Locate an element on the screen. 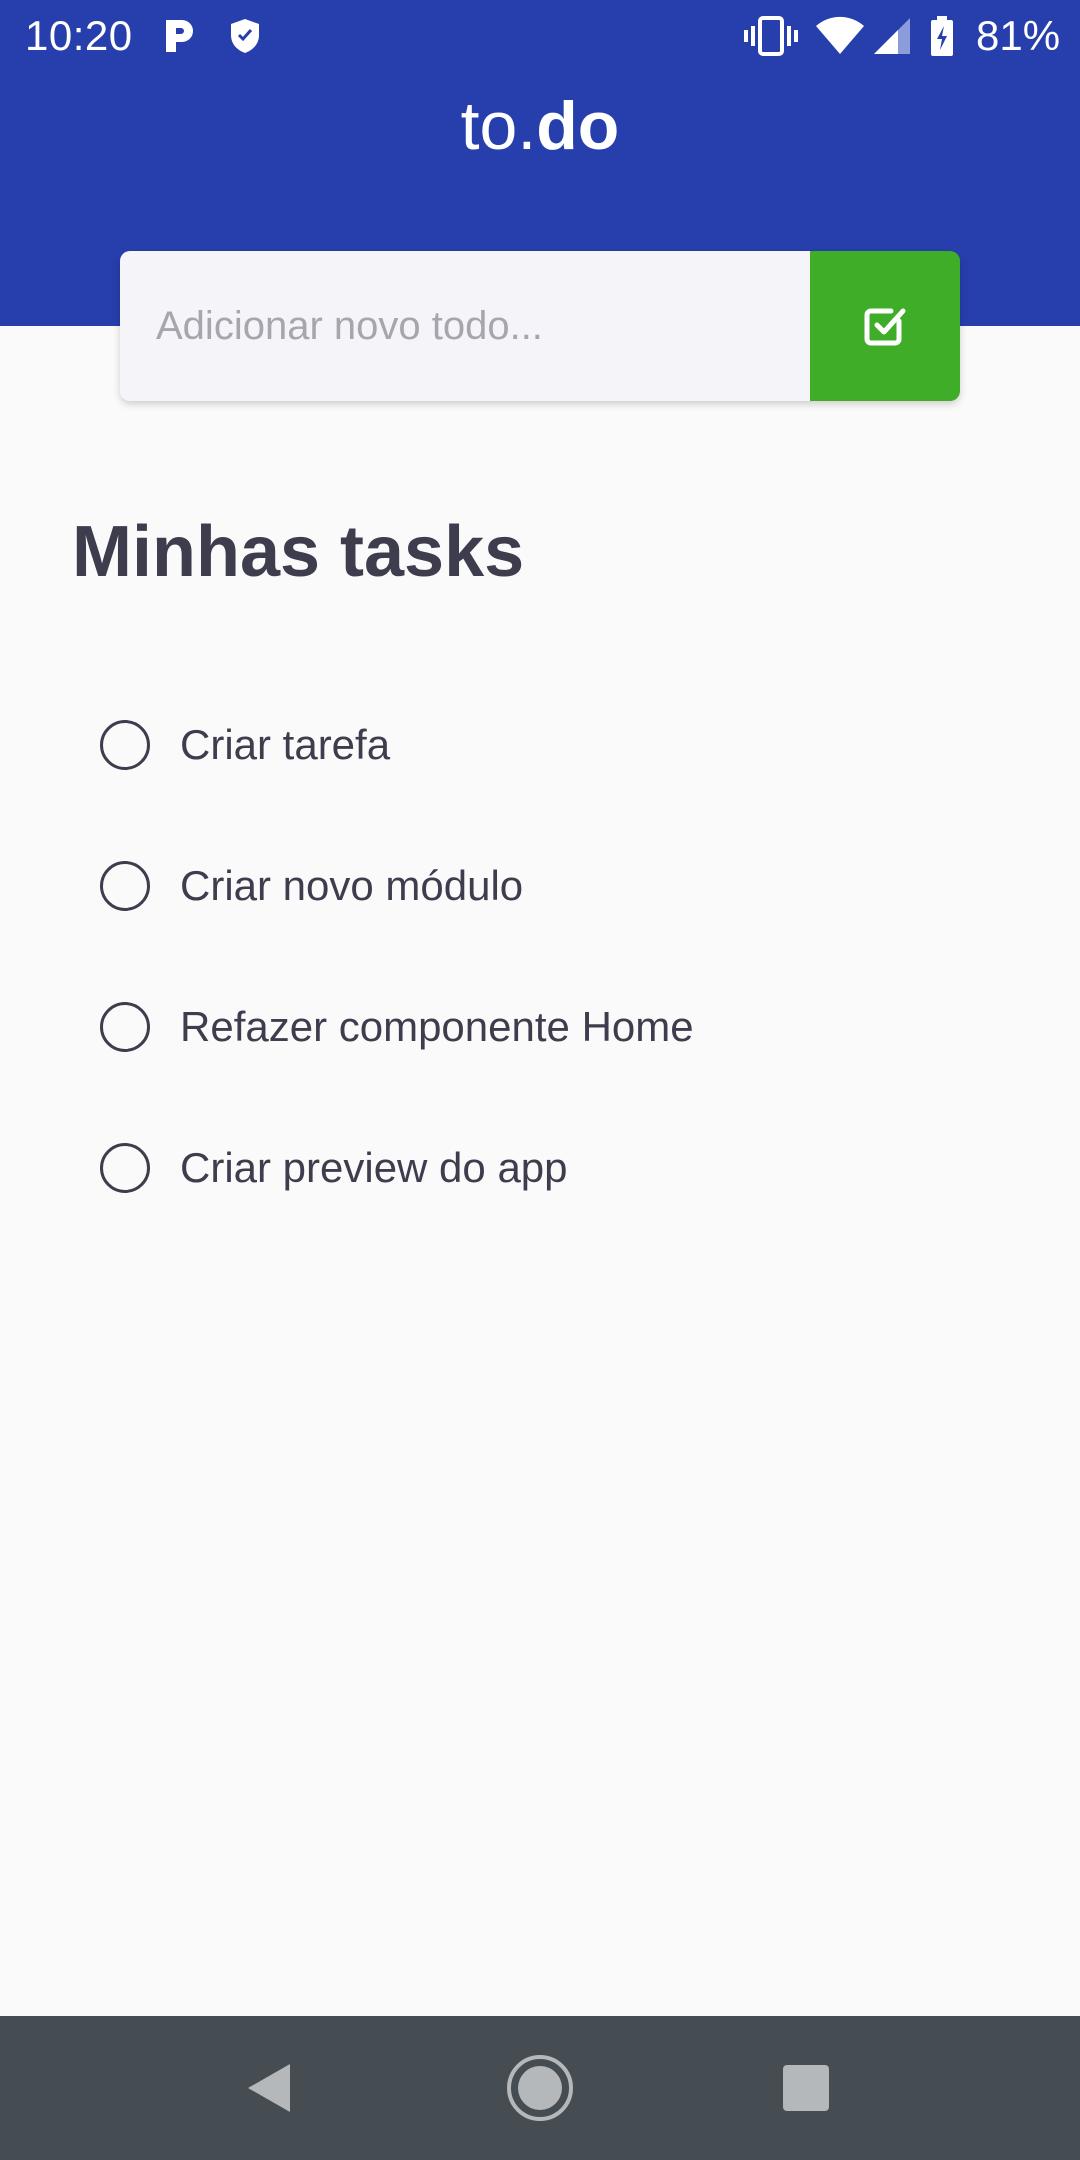  checkbox-check-icon is located at coordinates (885, 326).